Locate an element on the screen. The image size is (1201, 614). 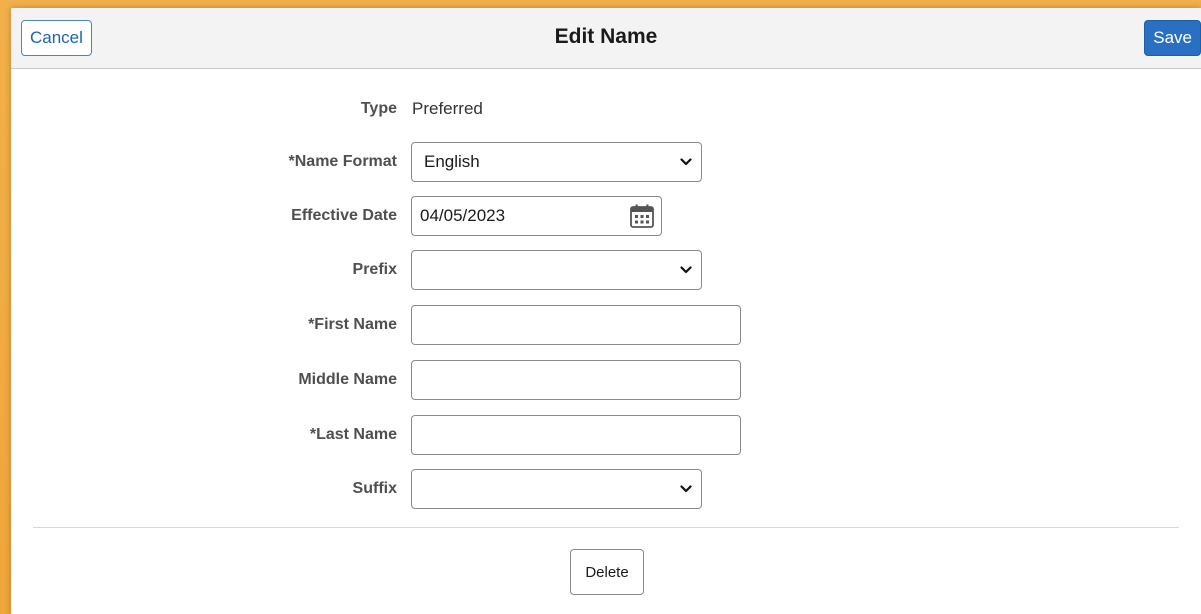
dialog-title: Edit Name is located at coordinates (606, 36).